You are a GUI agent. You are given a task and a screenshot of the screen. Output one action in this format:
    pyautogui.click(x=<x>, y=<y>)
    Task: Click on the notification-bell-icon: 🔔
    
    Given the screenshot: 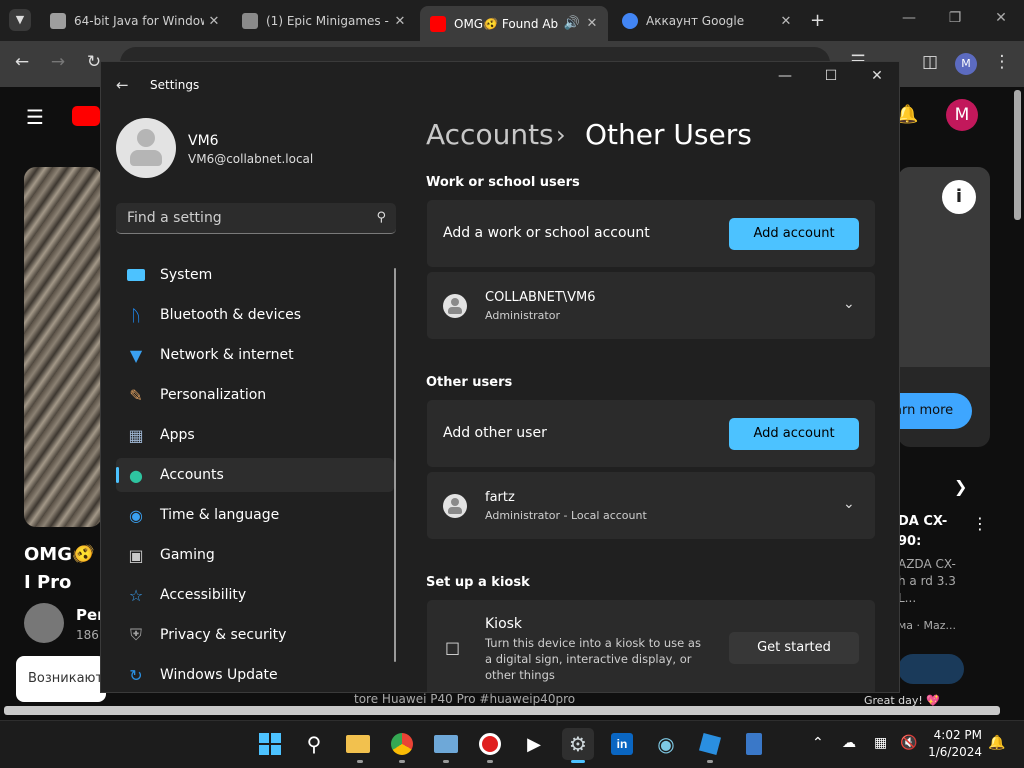 What is the action you would take?
    pyautogui.click(x=996, y=743)
    